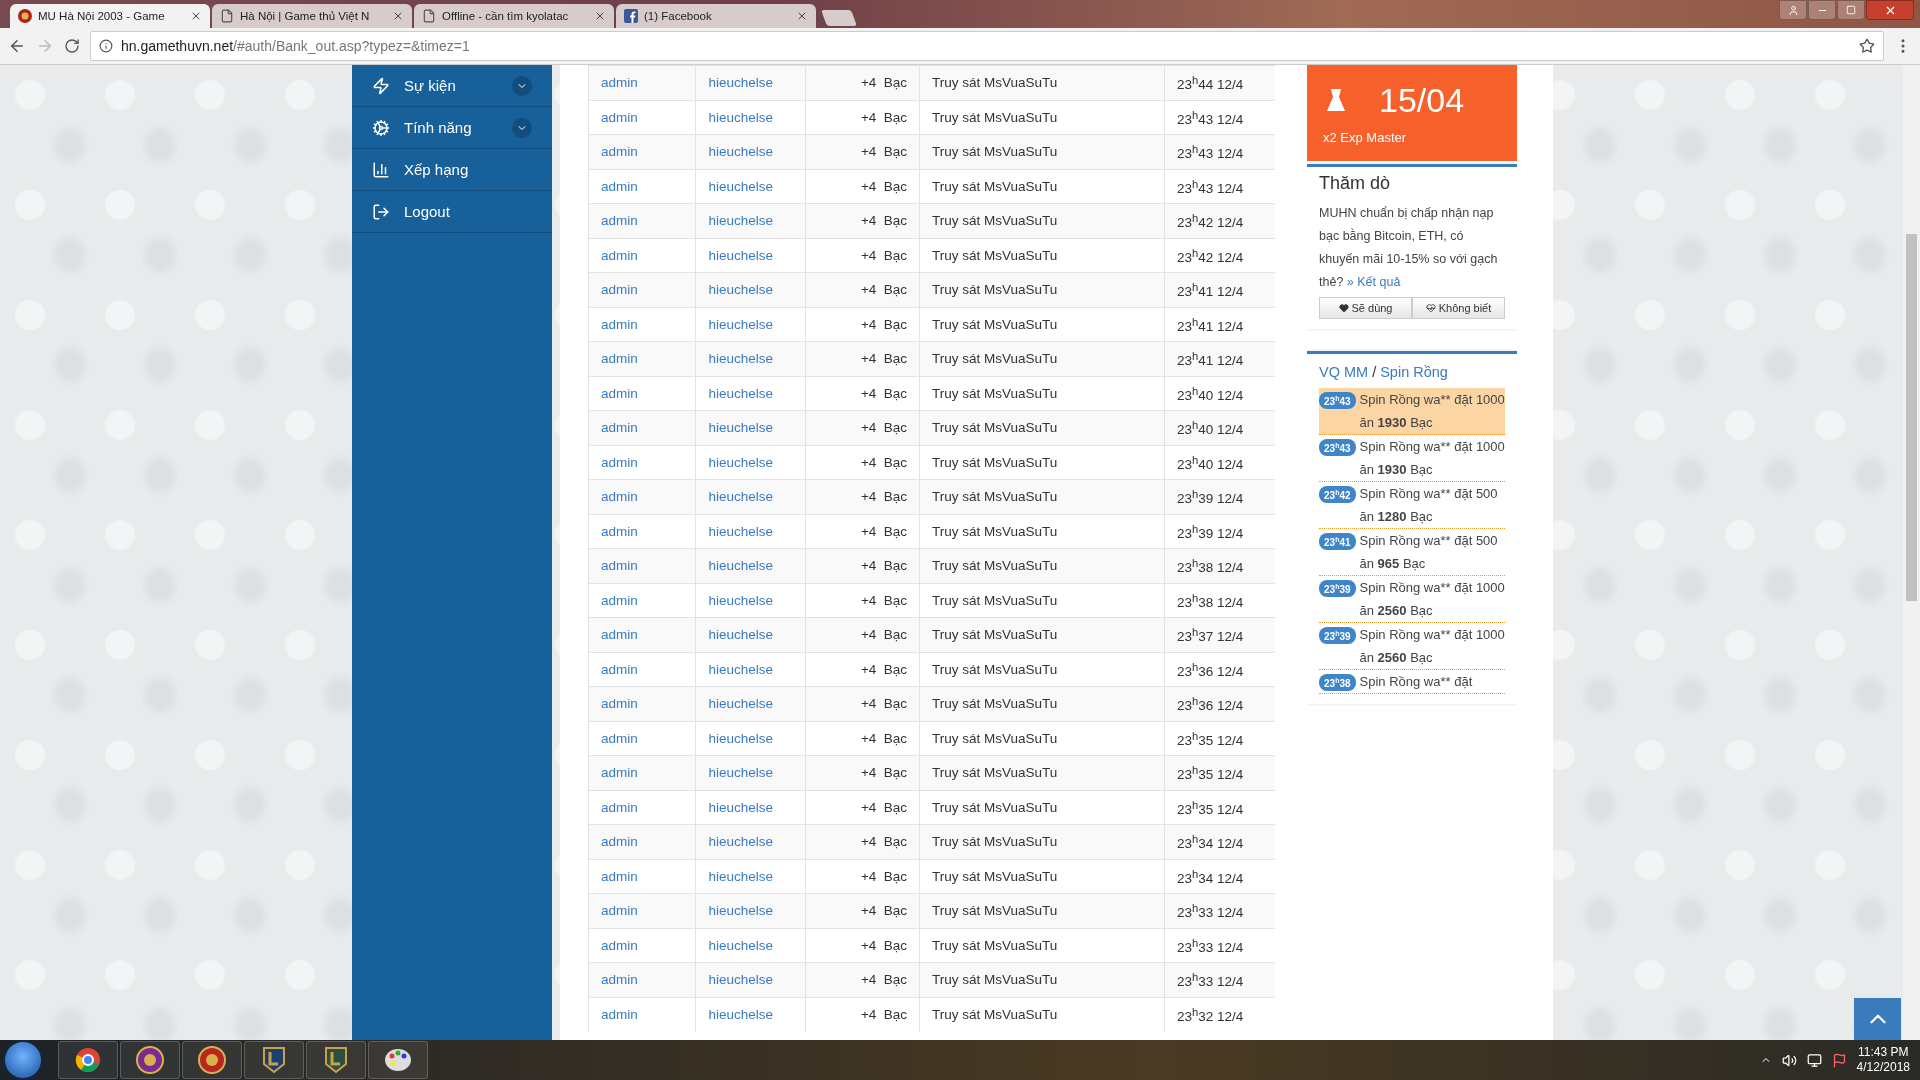 This screenshot has height=1080, width=1920. What do you see at coordinates (1337, 542) in the screenshot?
I see `time-badge: 23$^{h}$41` at bounding box center [1337, 542].